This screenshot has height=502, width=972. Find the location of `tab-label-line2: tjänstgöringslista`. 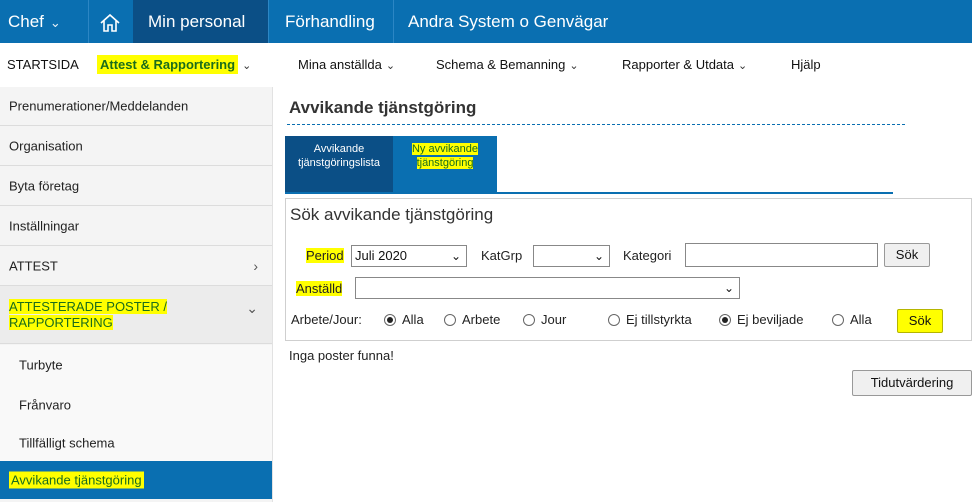

tab-label-line2: tjänstgöringslista is located at coordinates (339, 163).